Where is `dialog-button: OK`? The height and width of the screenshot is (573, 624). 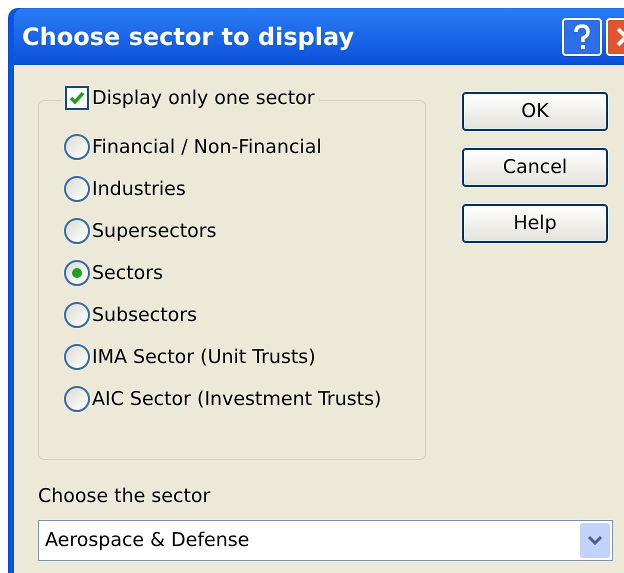
dialog-button: OK is located at coordinates (535, 111).